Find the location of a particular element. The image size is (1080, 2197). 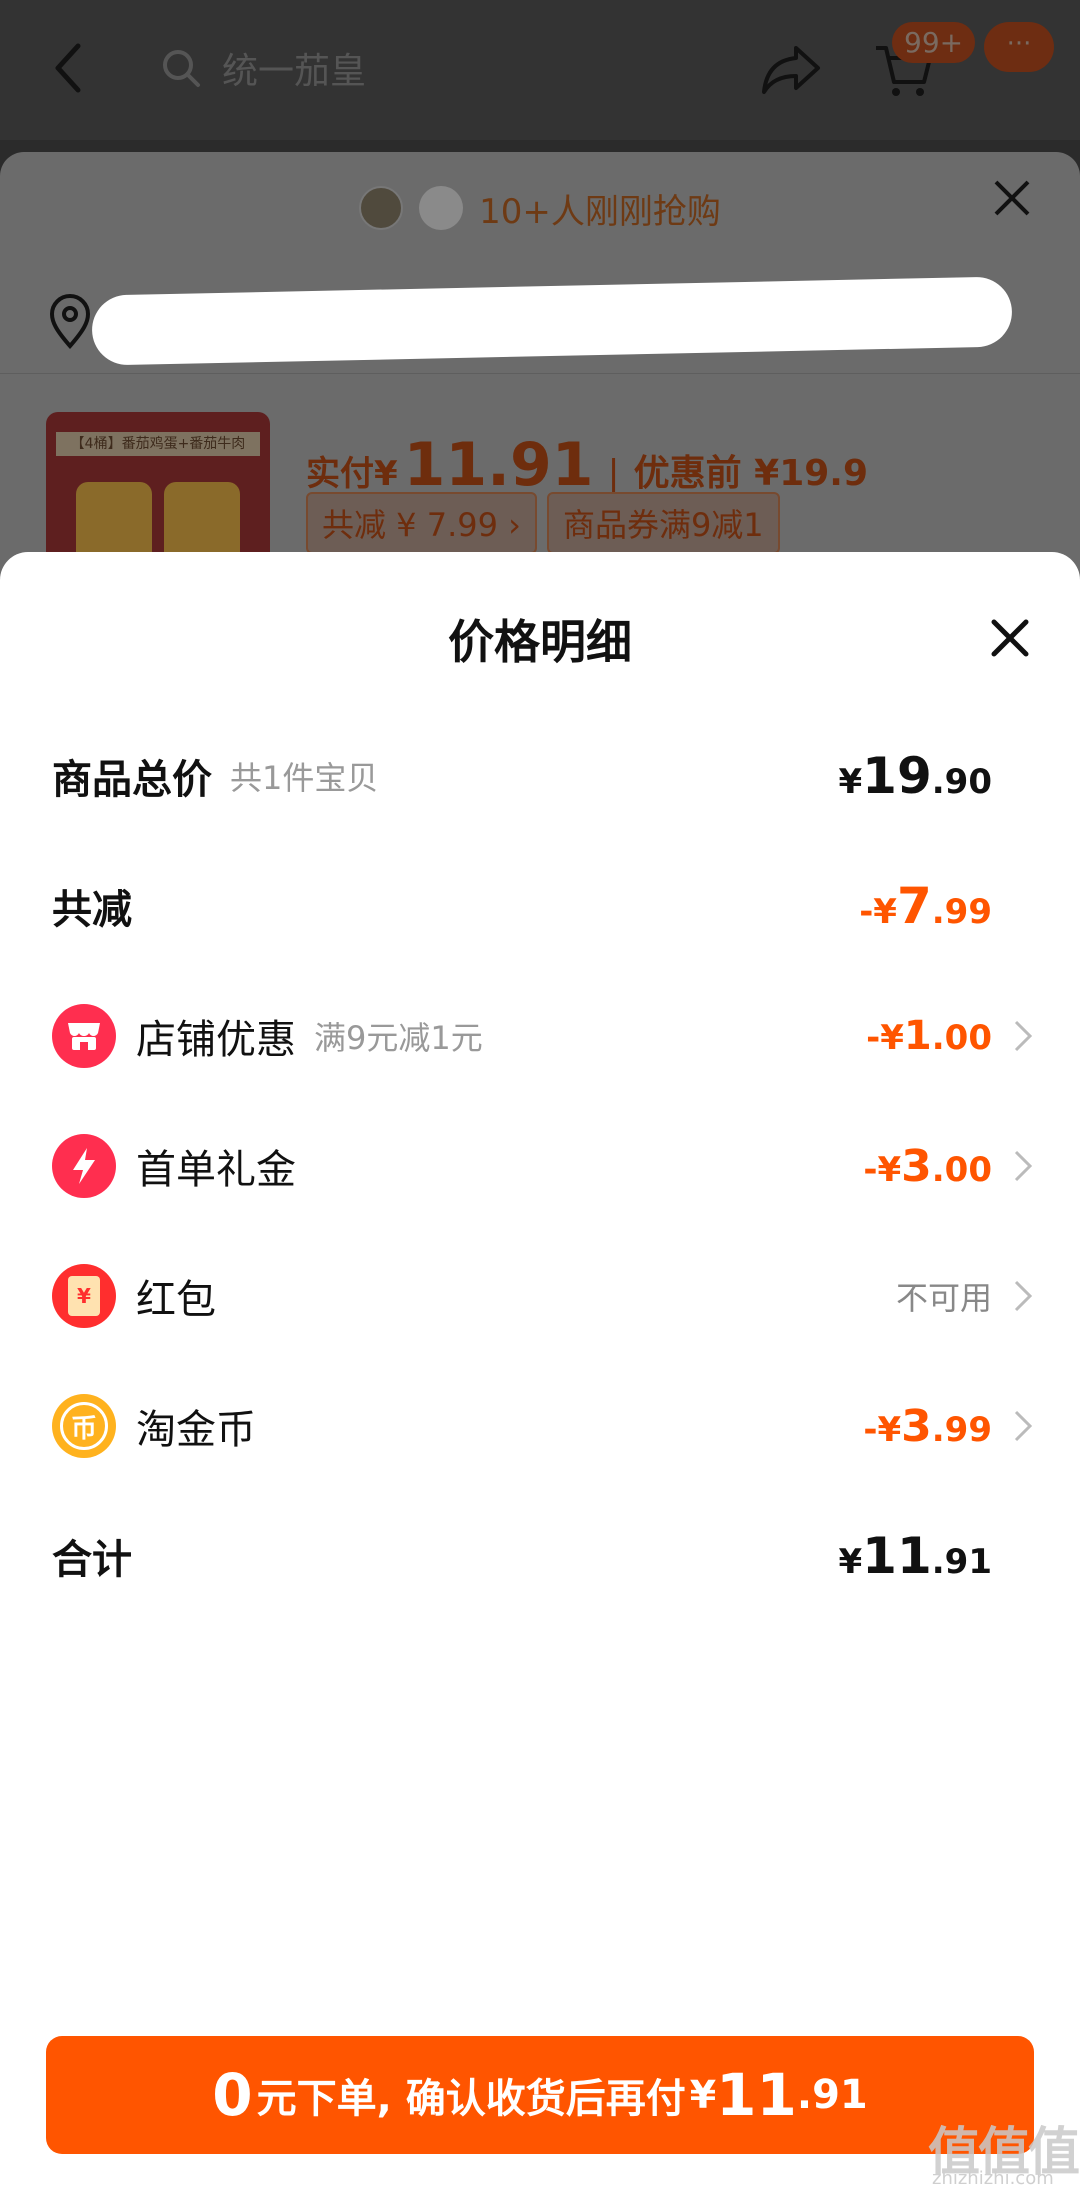

row-sub: 满9元减1元 is located at coordinates (398, 1038).